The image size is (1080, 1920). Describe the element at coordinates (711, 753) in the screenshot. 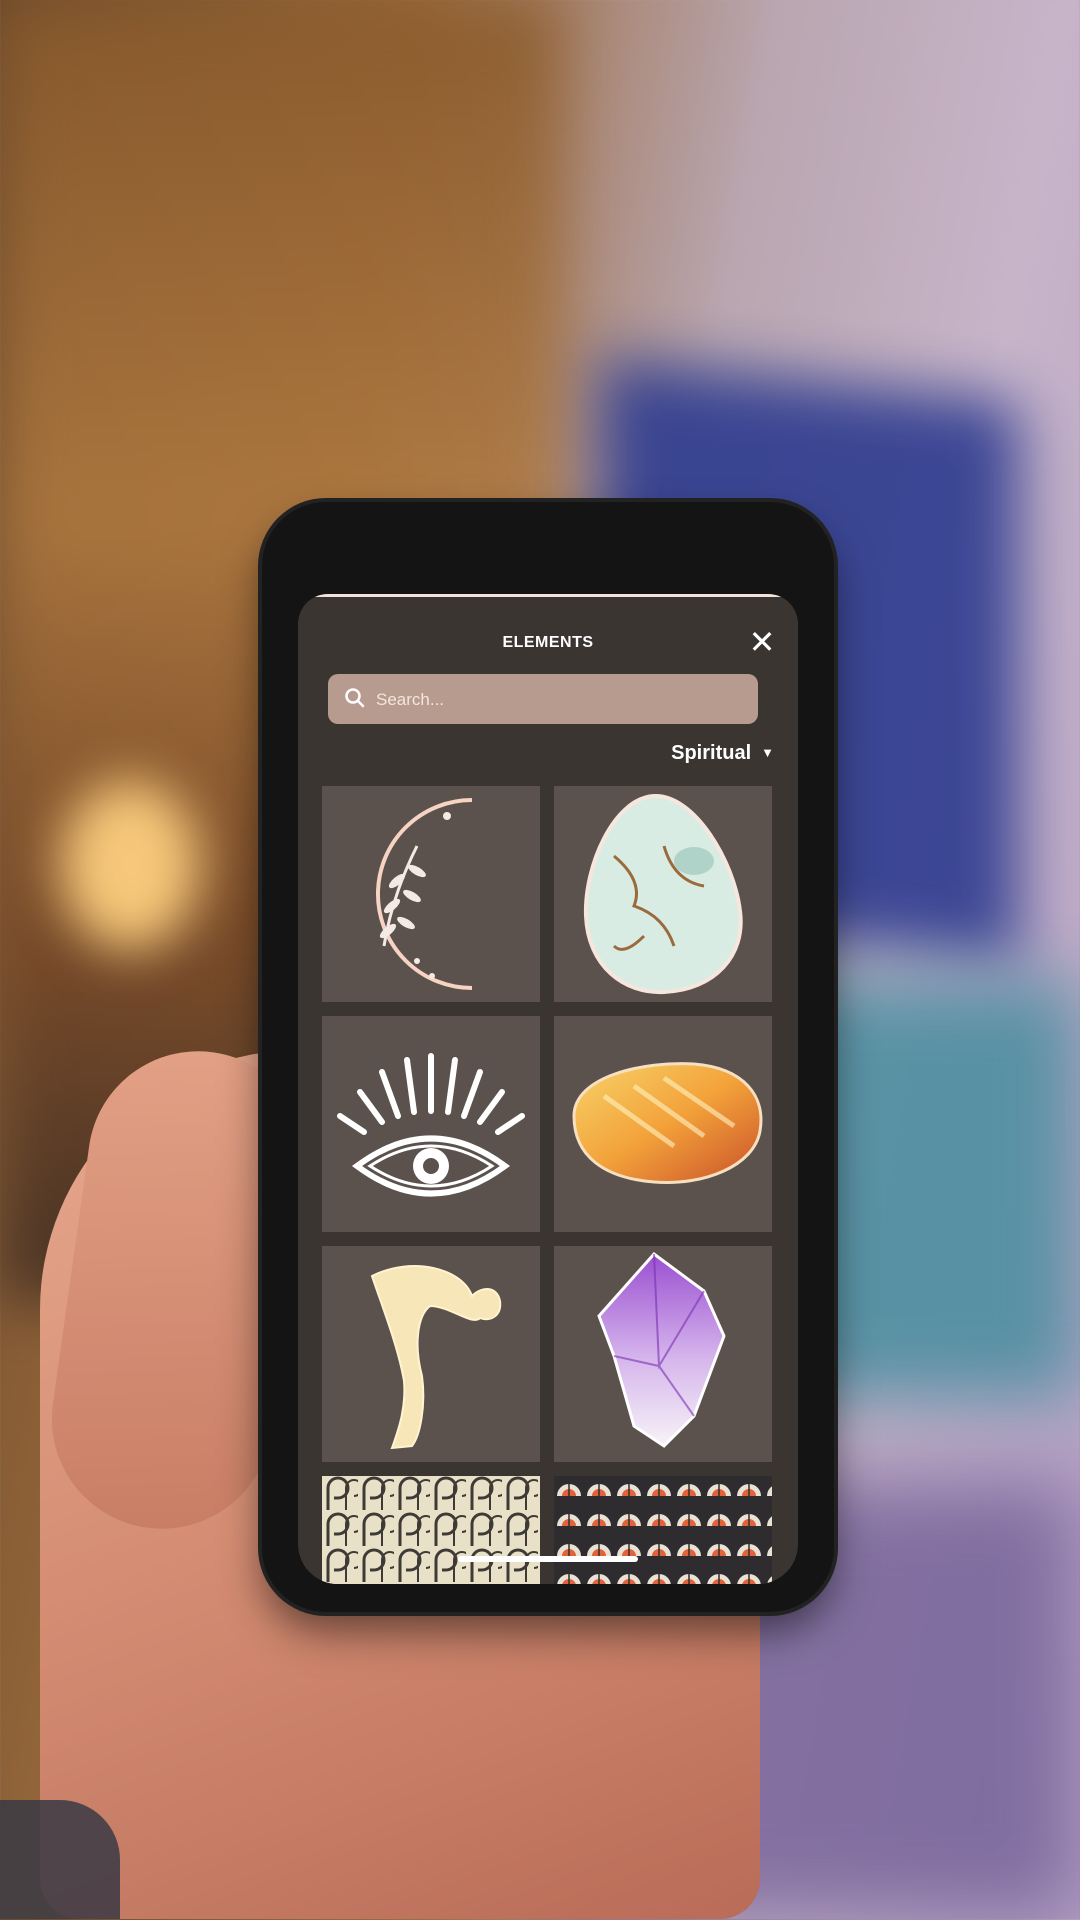

I see `category-filter-label: Spiritual` at that location.